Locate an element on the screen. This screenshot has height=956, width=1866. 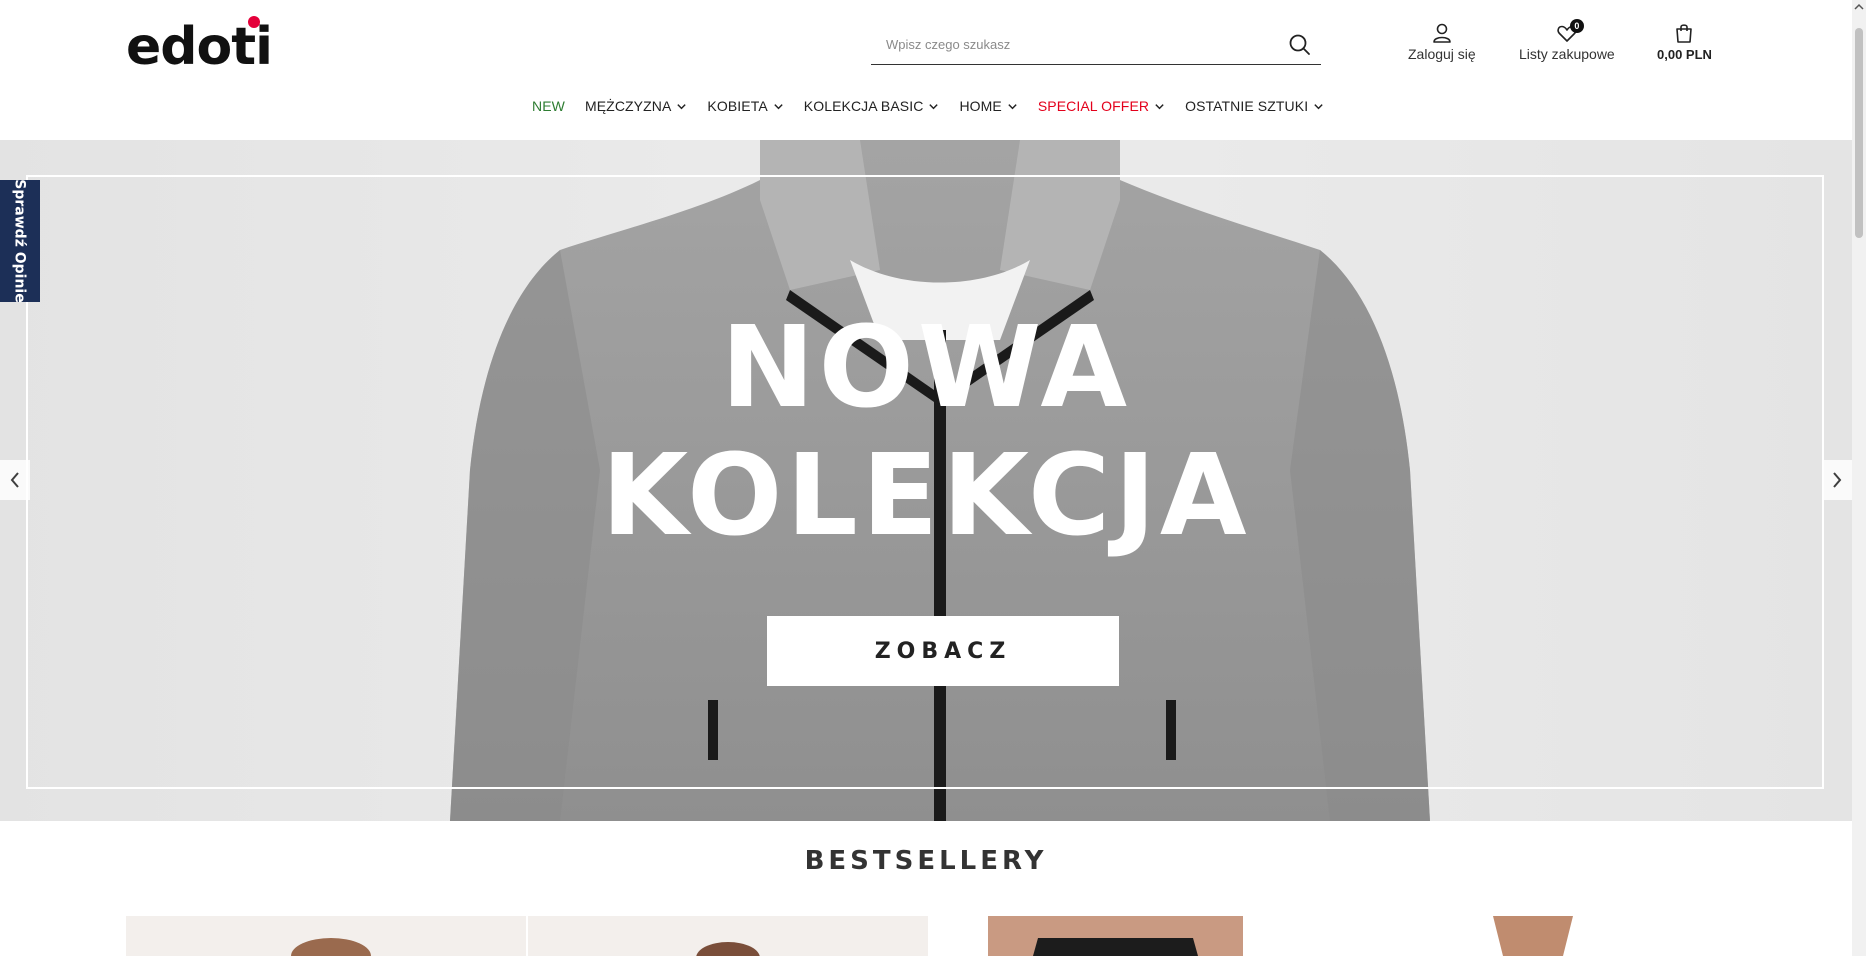
nav-item-mężczyzna: MĘŻCZYZNA is located at coordinates (636, 106).